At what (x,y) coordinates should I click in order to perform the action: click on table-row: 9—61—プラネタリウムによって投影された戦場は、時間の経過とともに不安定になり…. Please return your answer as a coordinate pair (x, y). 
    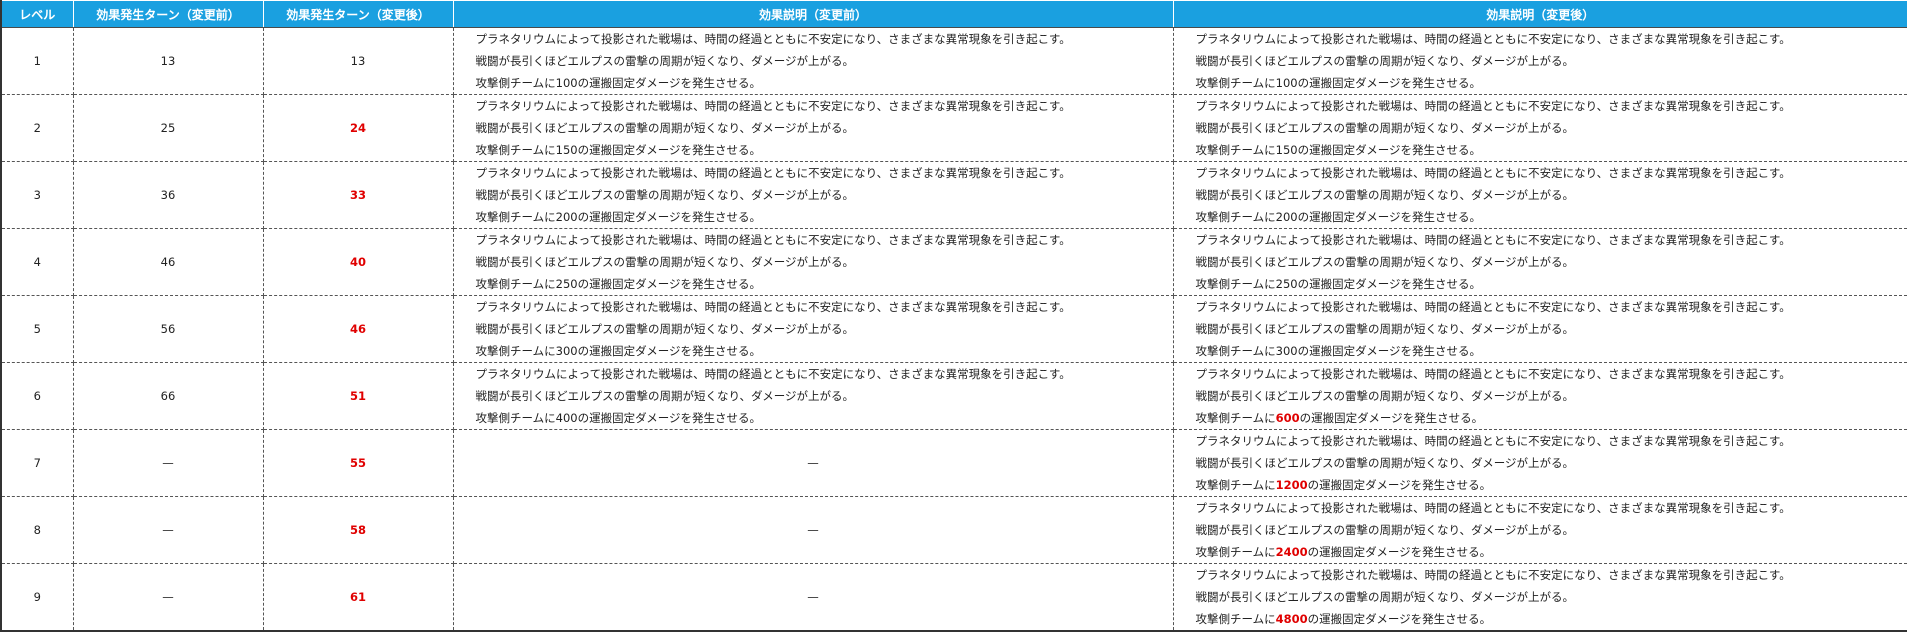
    Looking at the image, I should click on (954, 598).